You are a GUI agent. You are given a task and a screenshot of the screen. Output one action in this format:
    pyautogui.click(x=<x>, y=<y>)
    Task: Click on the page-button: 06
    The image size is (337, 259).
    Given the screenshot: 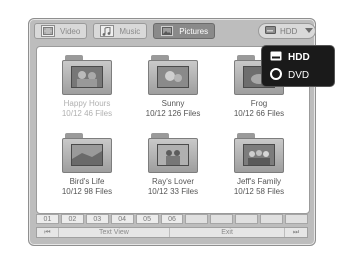 What is the action you would take?
    pyautogui.click(x=172, y=219)
    